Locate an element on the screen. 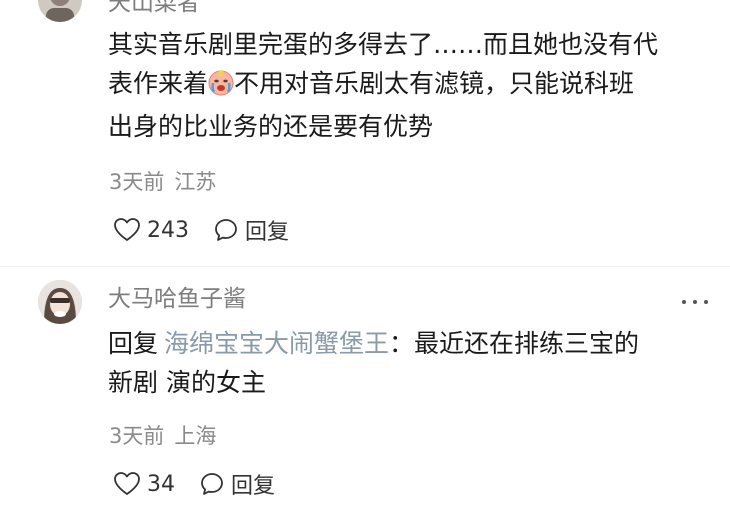 The image size is (730, 518). crying-face-emoji is located at coordinates (221, 87).